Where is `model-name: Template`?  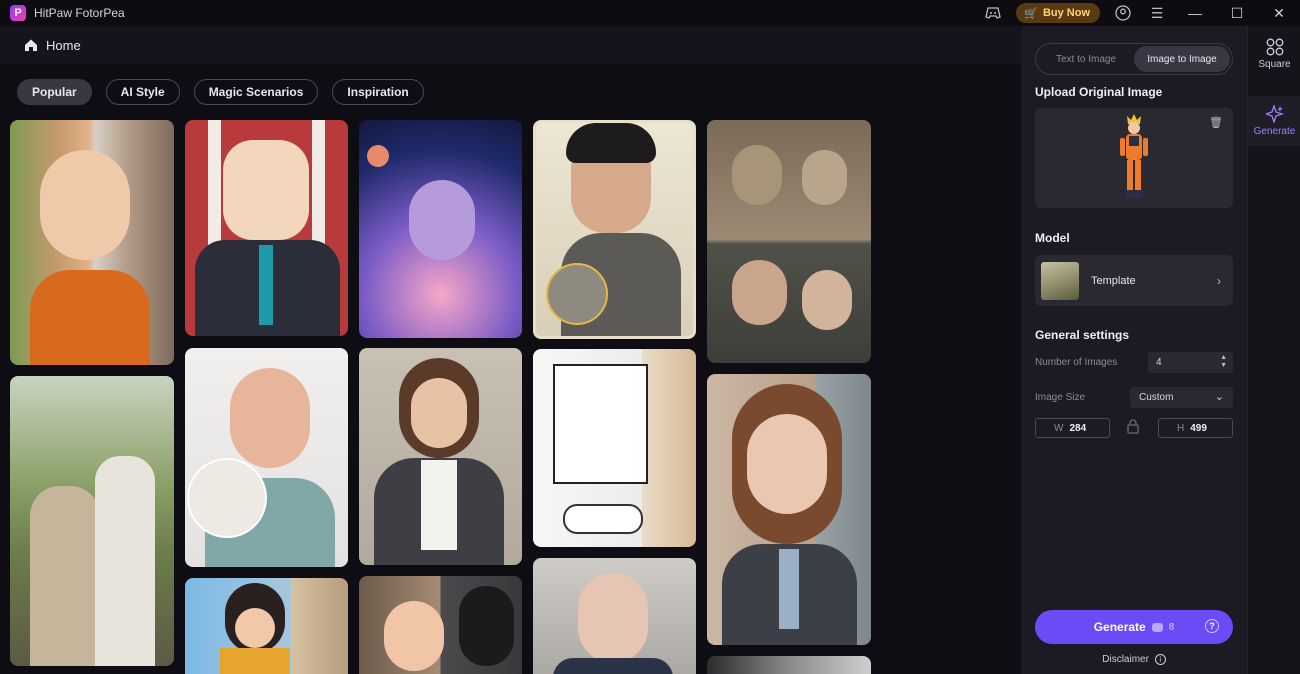
model-name: Template is located at coordinates (1113, 280).